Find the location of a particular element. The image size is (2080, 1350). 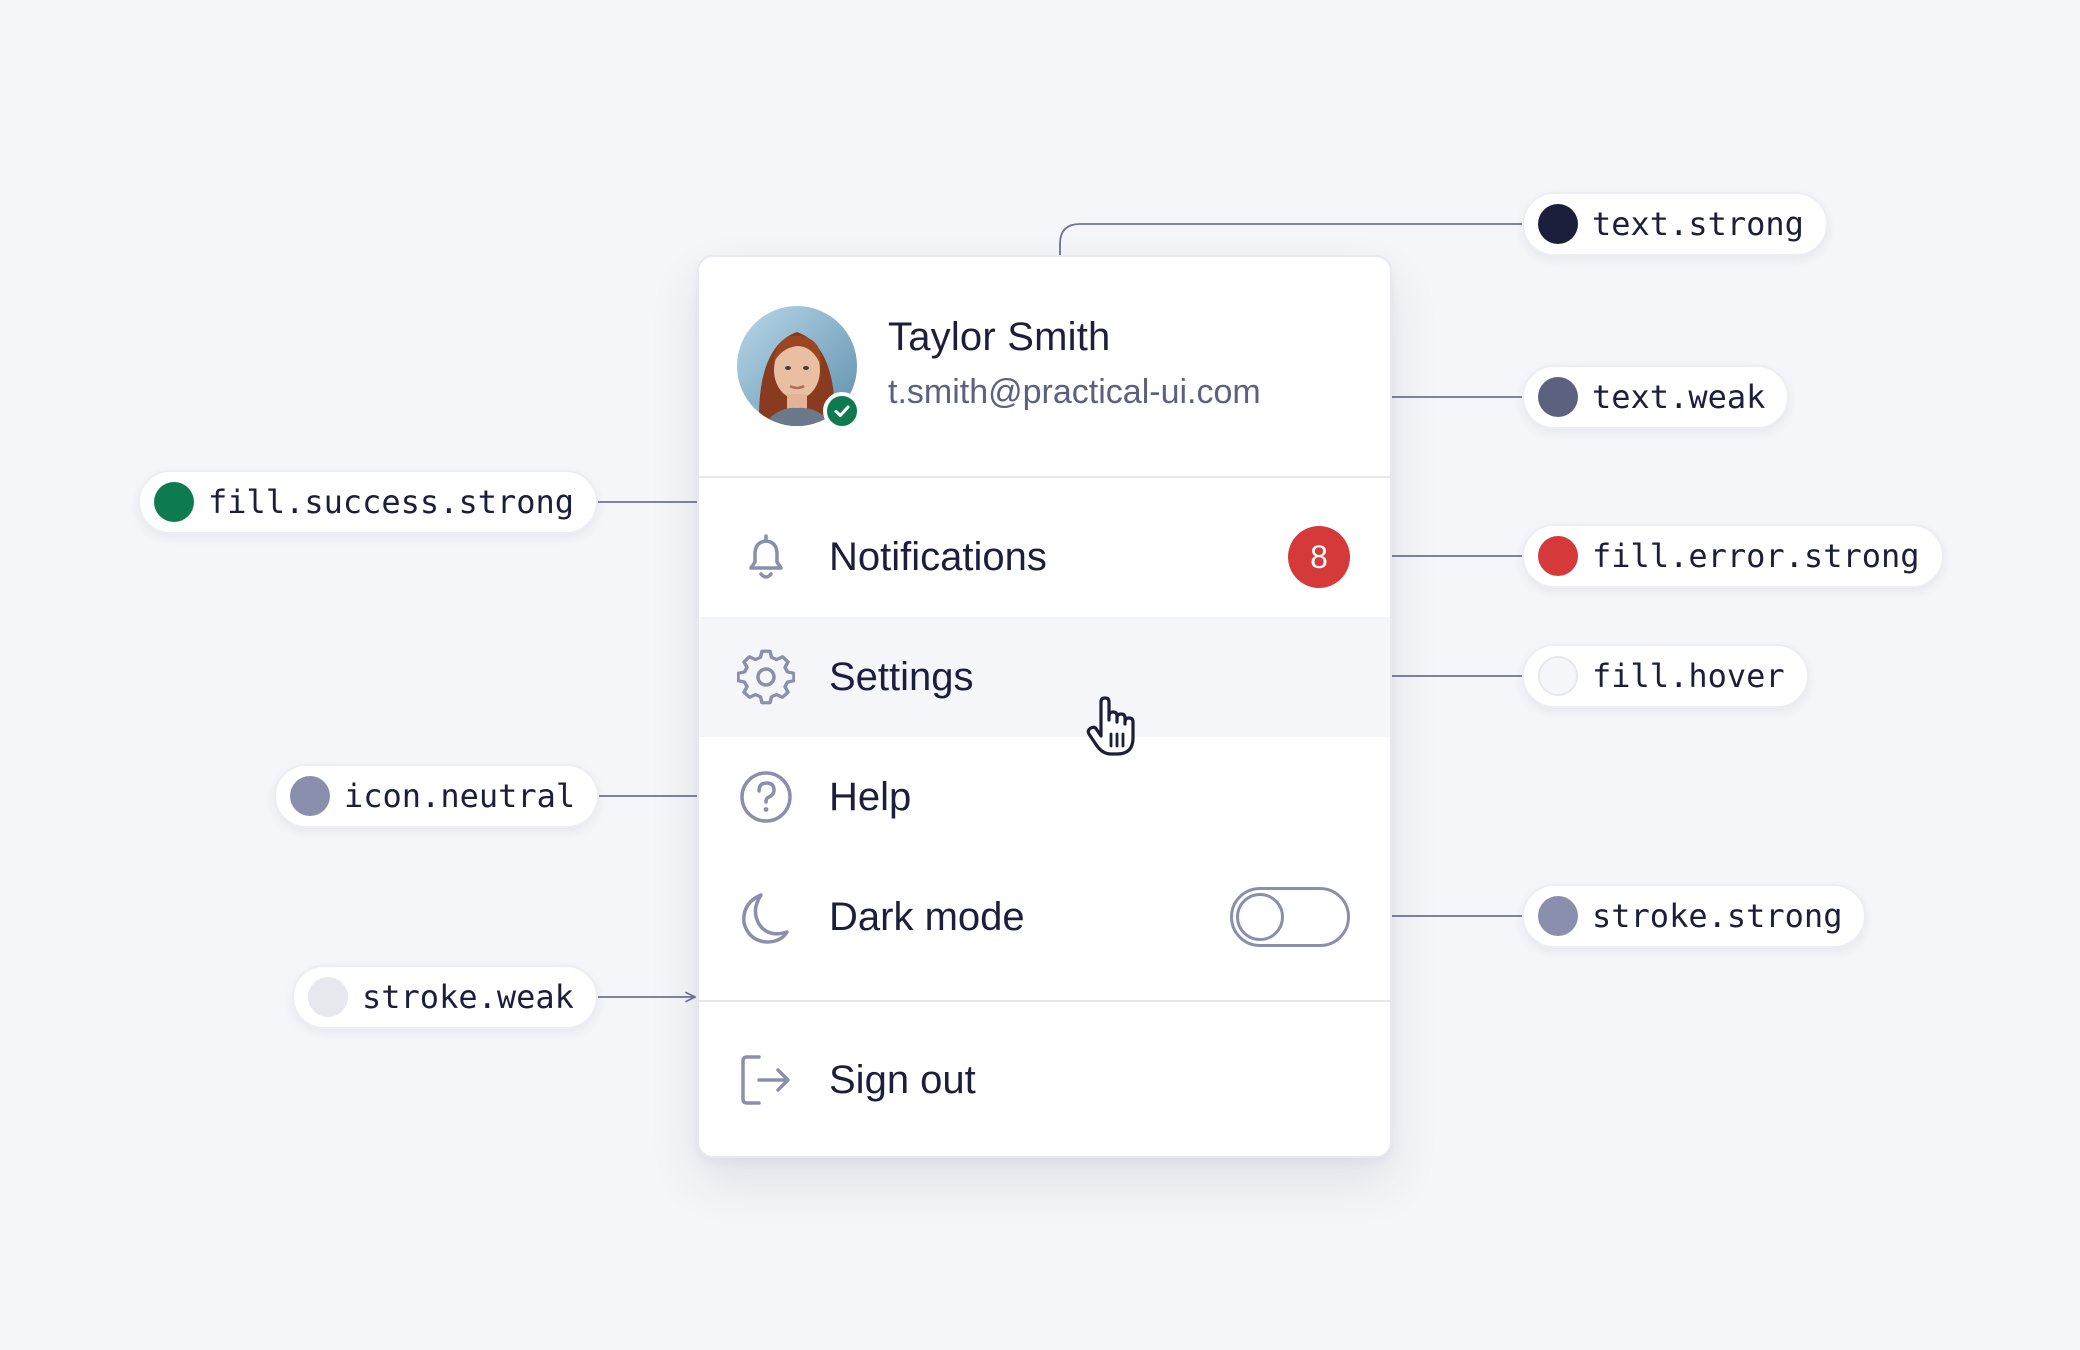

menu-item-help: Help is located at coordinates (1044, 797).